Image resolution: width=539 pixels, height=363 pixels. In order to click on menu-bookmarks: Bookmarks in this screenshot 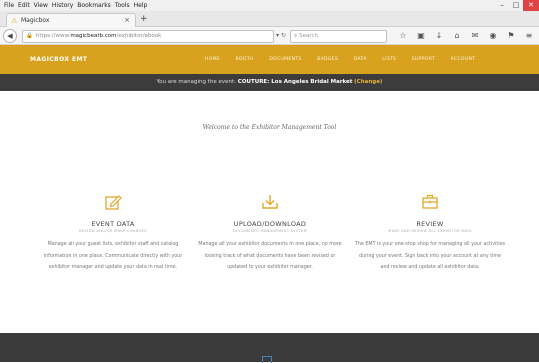, I will do `click(94, 5)`.